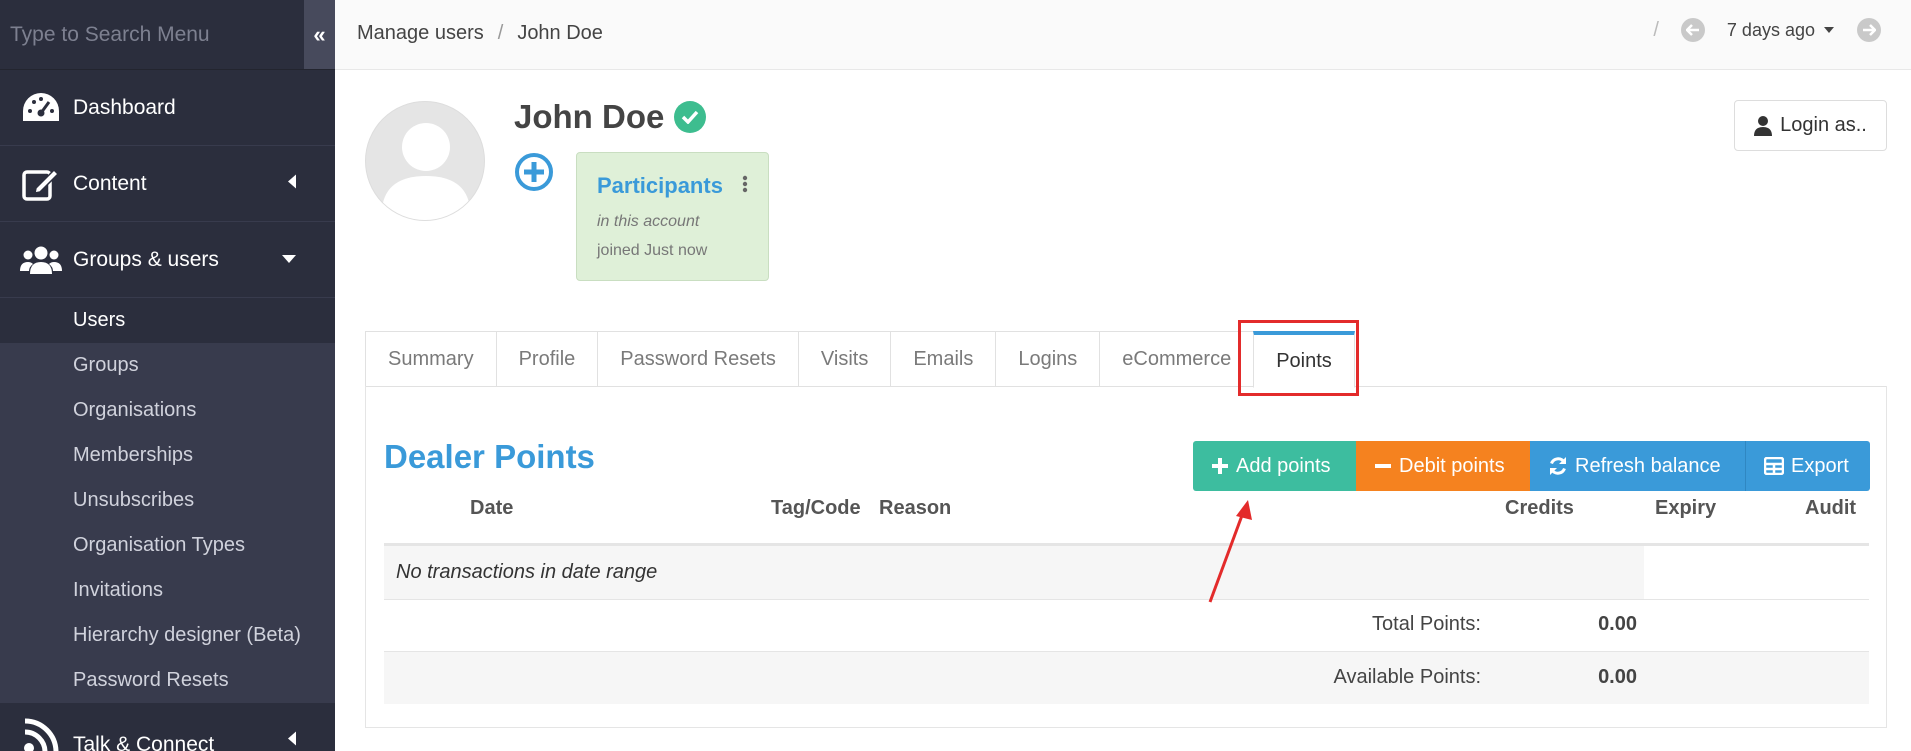  What do you see at coordinates (648, 221) in the screenshot?
I see `group-subtitle: in this account` at bounding box center [648, 221].